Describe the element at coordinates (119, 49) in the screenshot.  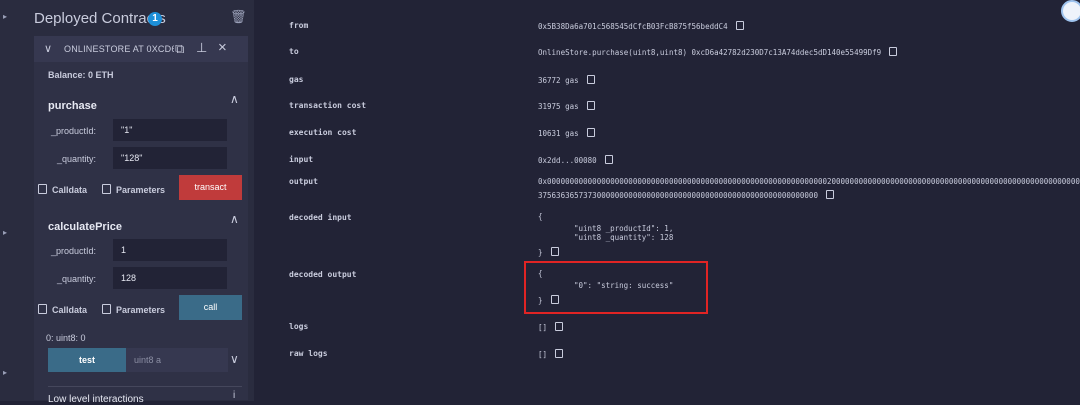
I see `contract-name: ONLINESTORE AT 0XCD6...99D` at that location.